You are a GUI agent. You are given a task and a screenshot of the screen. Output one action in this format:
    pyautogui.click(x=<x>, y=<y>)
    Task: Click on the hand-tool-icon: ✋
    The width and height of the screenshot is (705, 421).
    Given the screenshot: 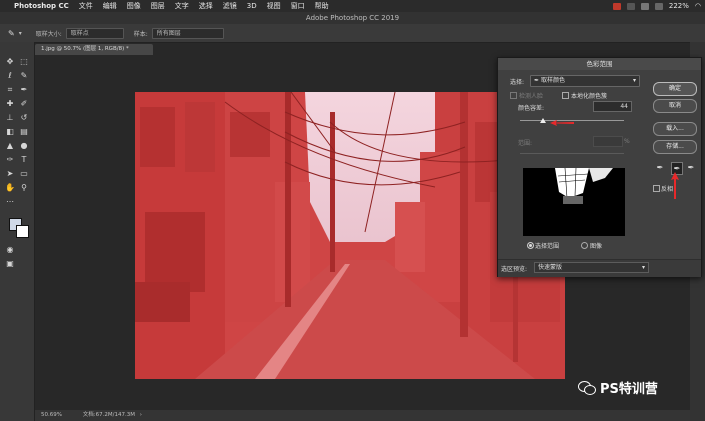 What is the action you would take?
    pyautogui.click(x=10, y=188)
    